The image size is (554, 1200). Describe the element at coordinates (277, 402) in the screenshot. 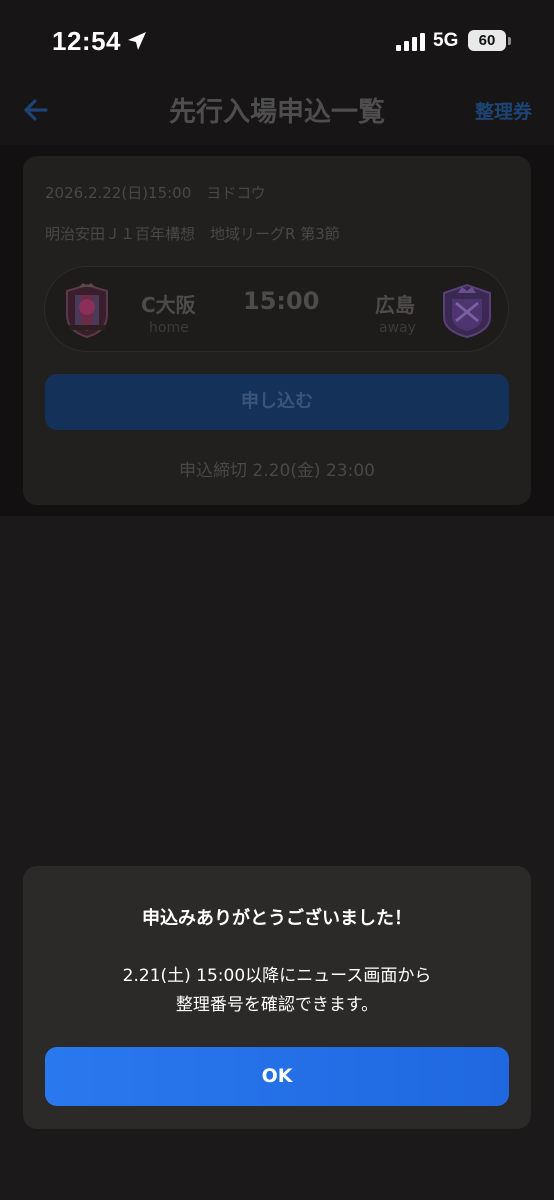

I see `apply-button: 申し込む` at that location.